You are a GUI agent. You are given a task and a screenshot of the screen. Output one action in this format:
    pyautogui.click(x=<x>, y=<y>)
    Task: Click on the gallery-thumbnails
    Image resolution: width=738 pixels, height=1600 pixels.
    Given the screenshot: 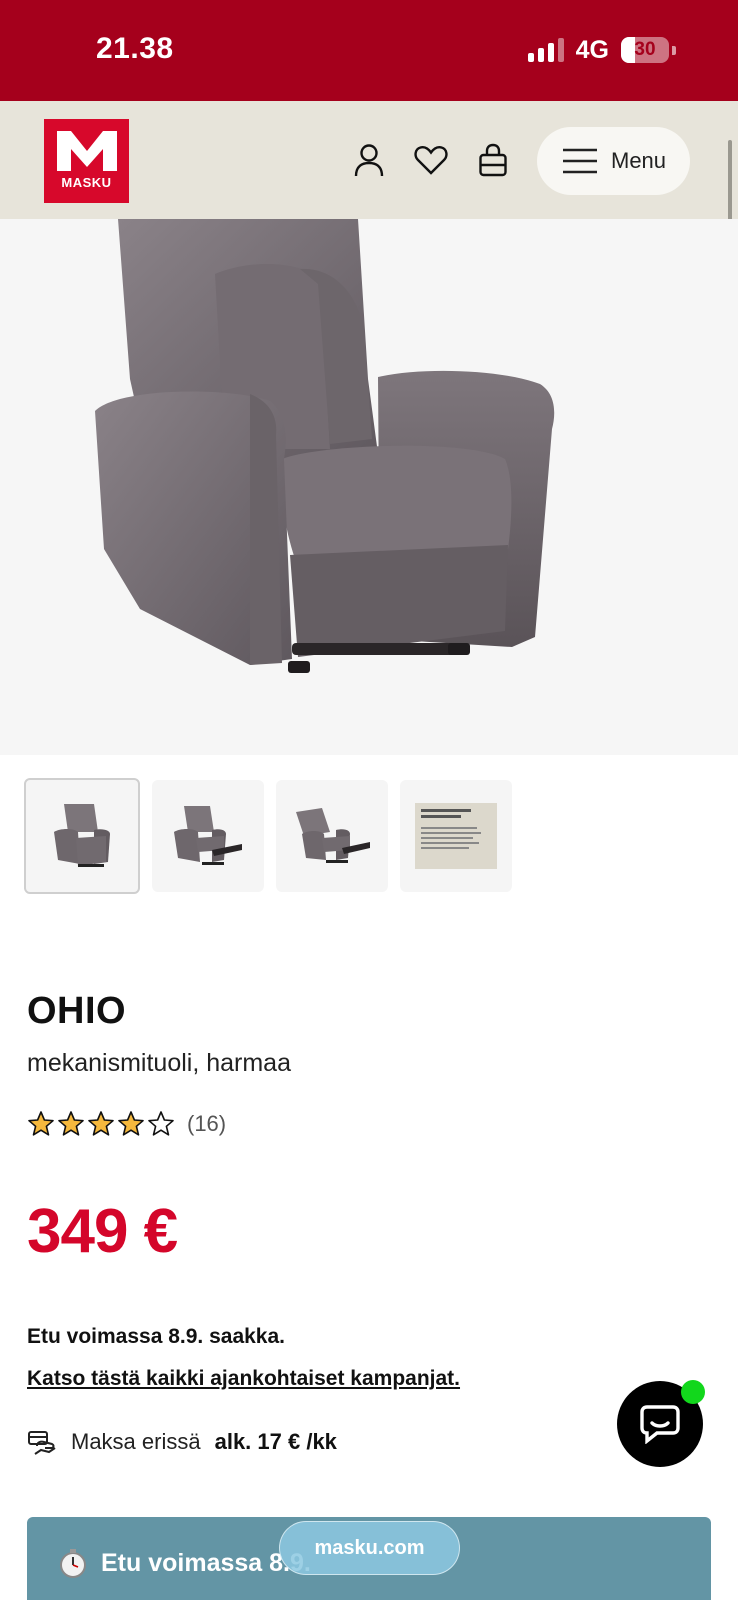 What is the action you would take?
    pyautogui.click(x=268, y=836)
    